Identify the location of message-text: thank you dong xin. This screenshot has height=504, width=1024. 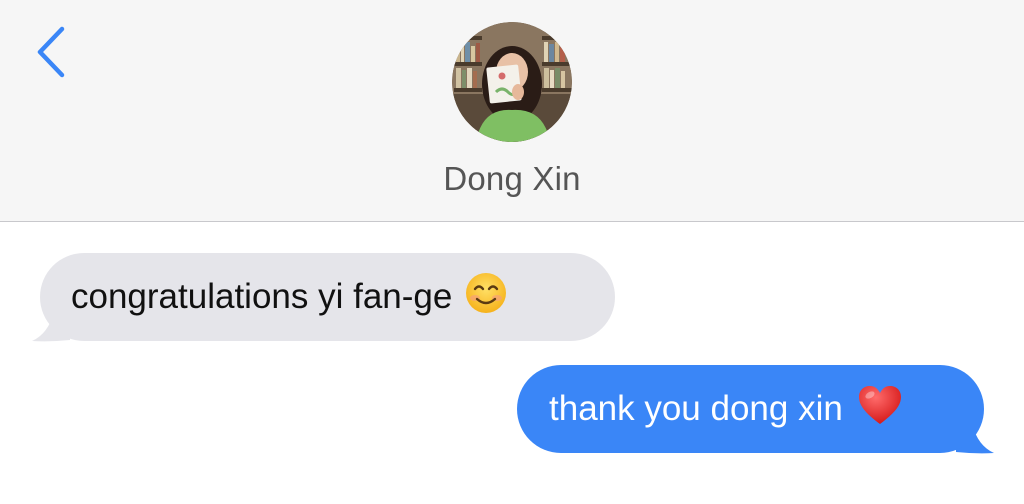
(696, 408).